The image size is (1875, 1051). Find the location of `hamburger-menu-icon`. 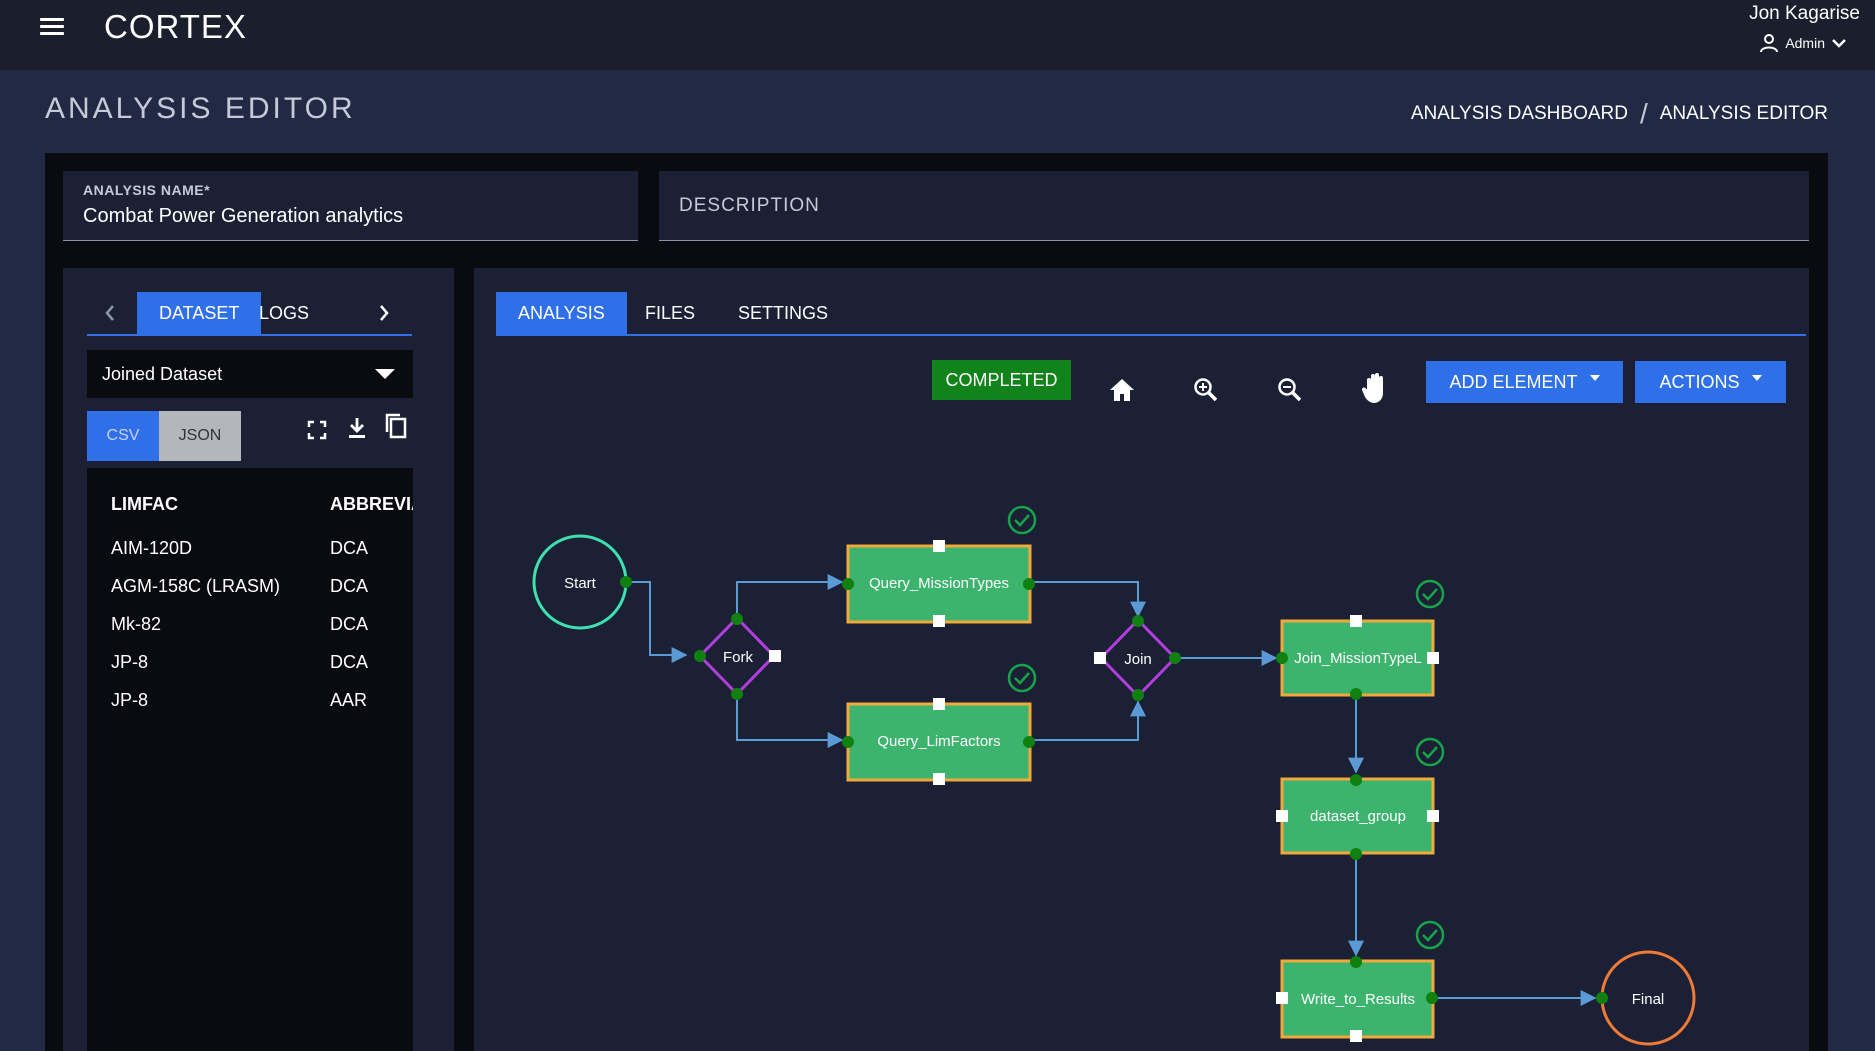

hamburger-menu-icon is located at coordinates (52, 27).